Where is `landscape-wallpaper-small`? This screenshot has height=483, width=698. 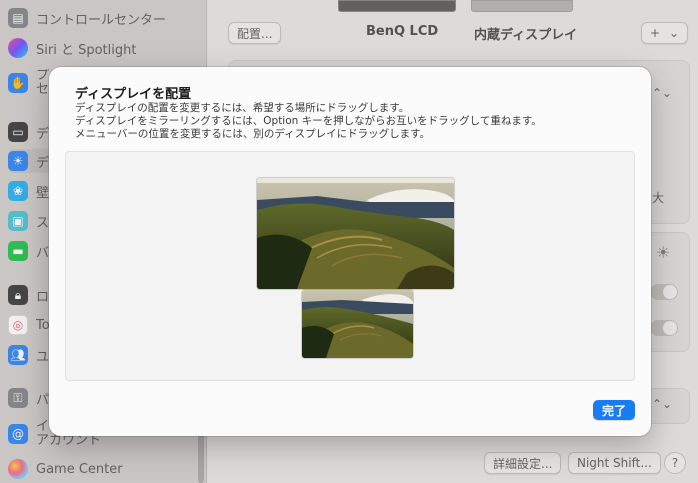
landscape-wallpaper-small is located at coordinates (357, 324).